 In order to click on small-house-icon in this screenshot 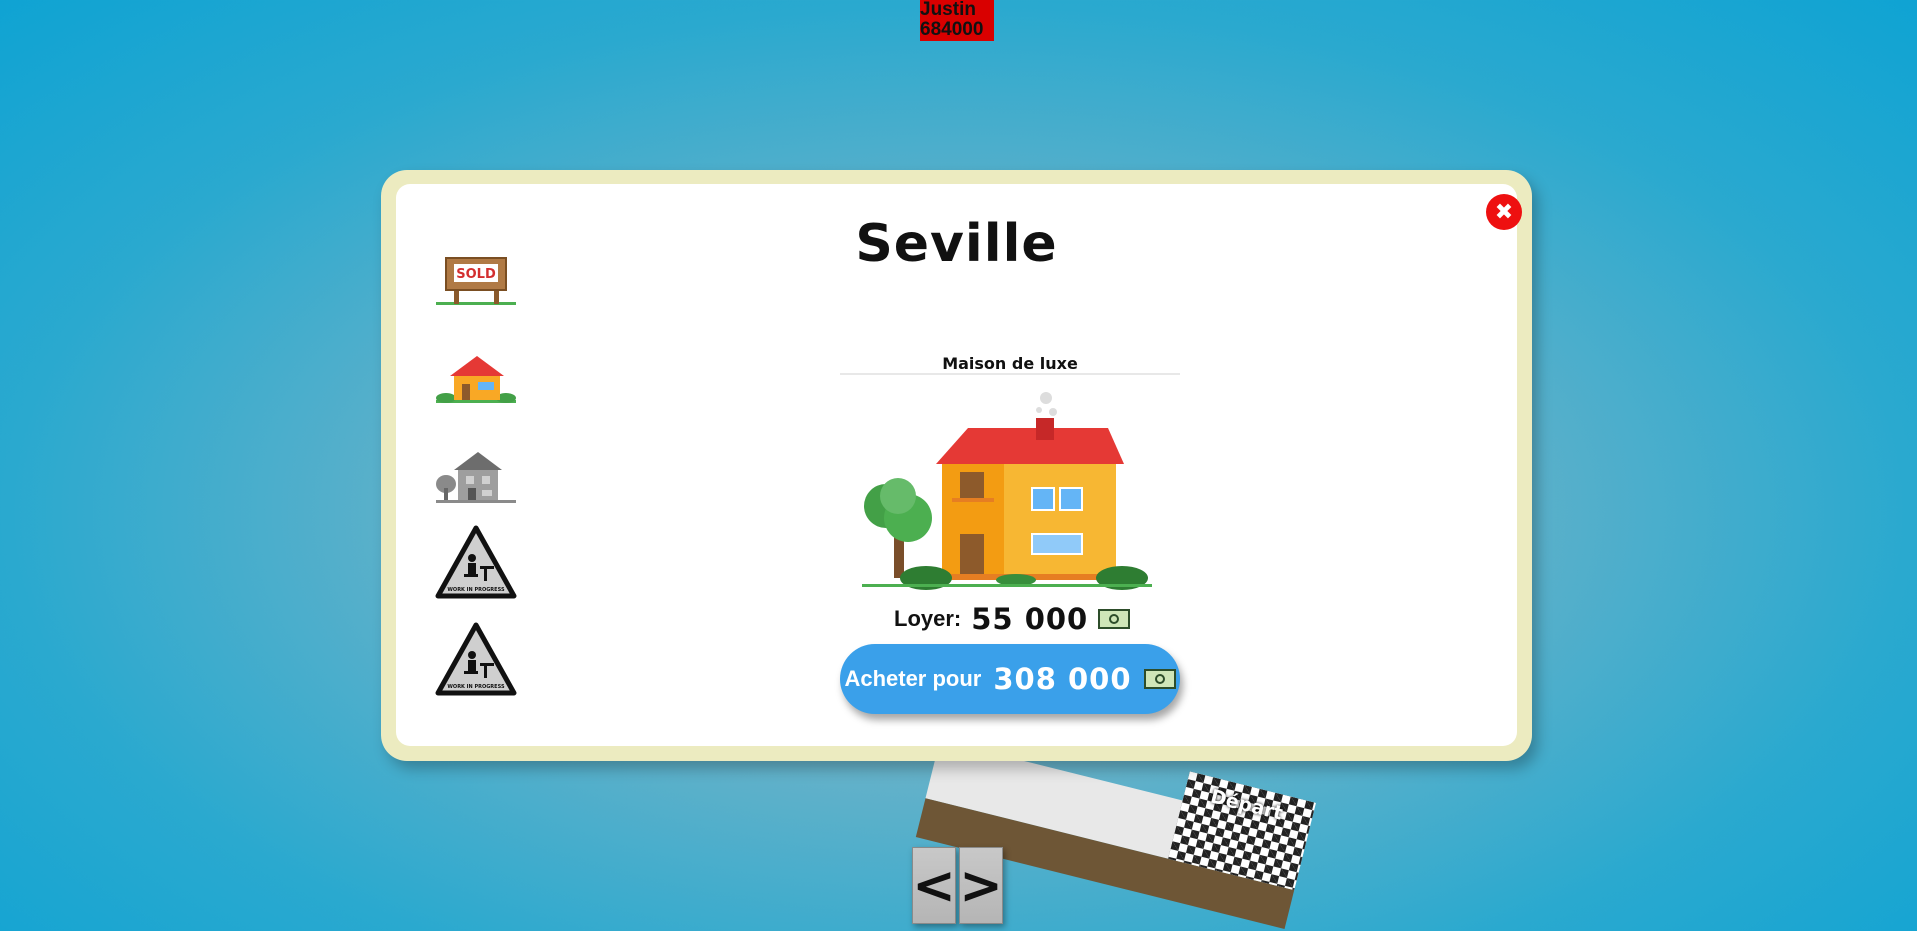, I will do `click(476, 376)`.